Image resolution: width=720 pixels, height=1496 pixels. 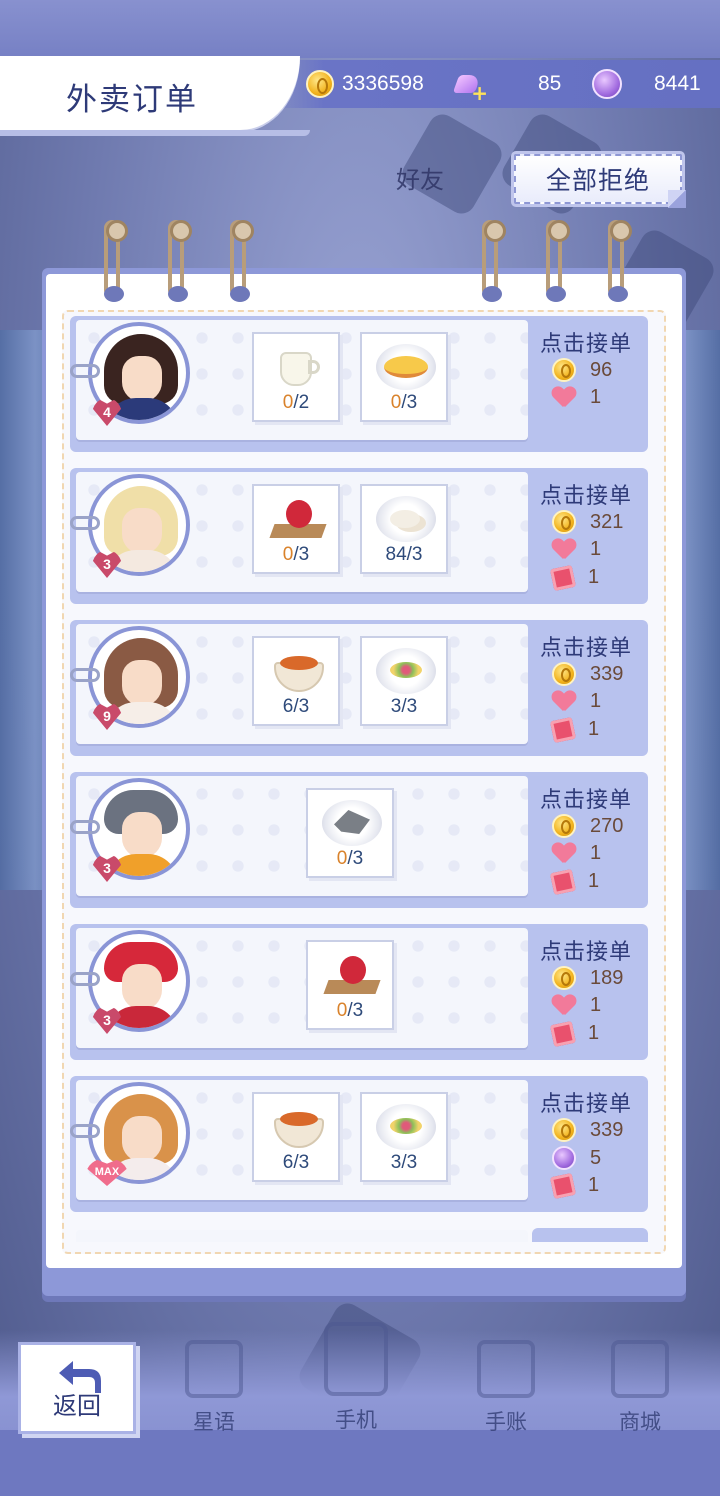 What do you see at coordinates (550, 83) in the screenshot?
I see `swan-amount: 85` at bounding box center [550, 83].